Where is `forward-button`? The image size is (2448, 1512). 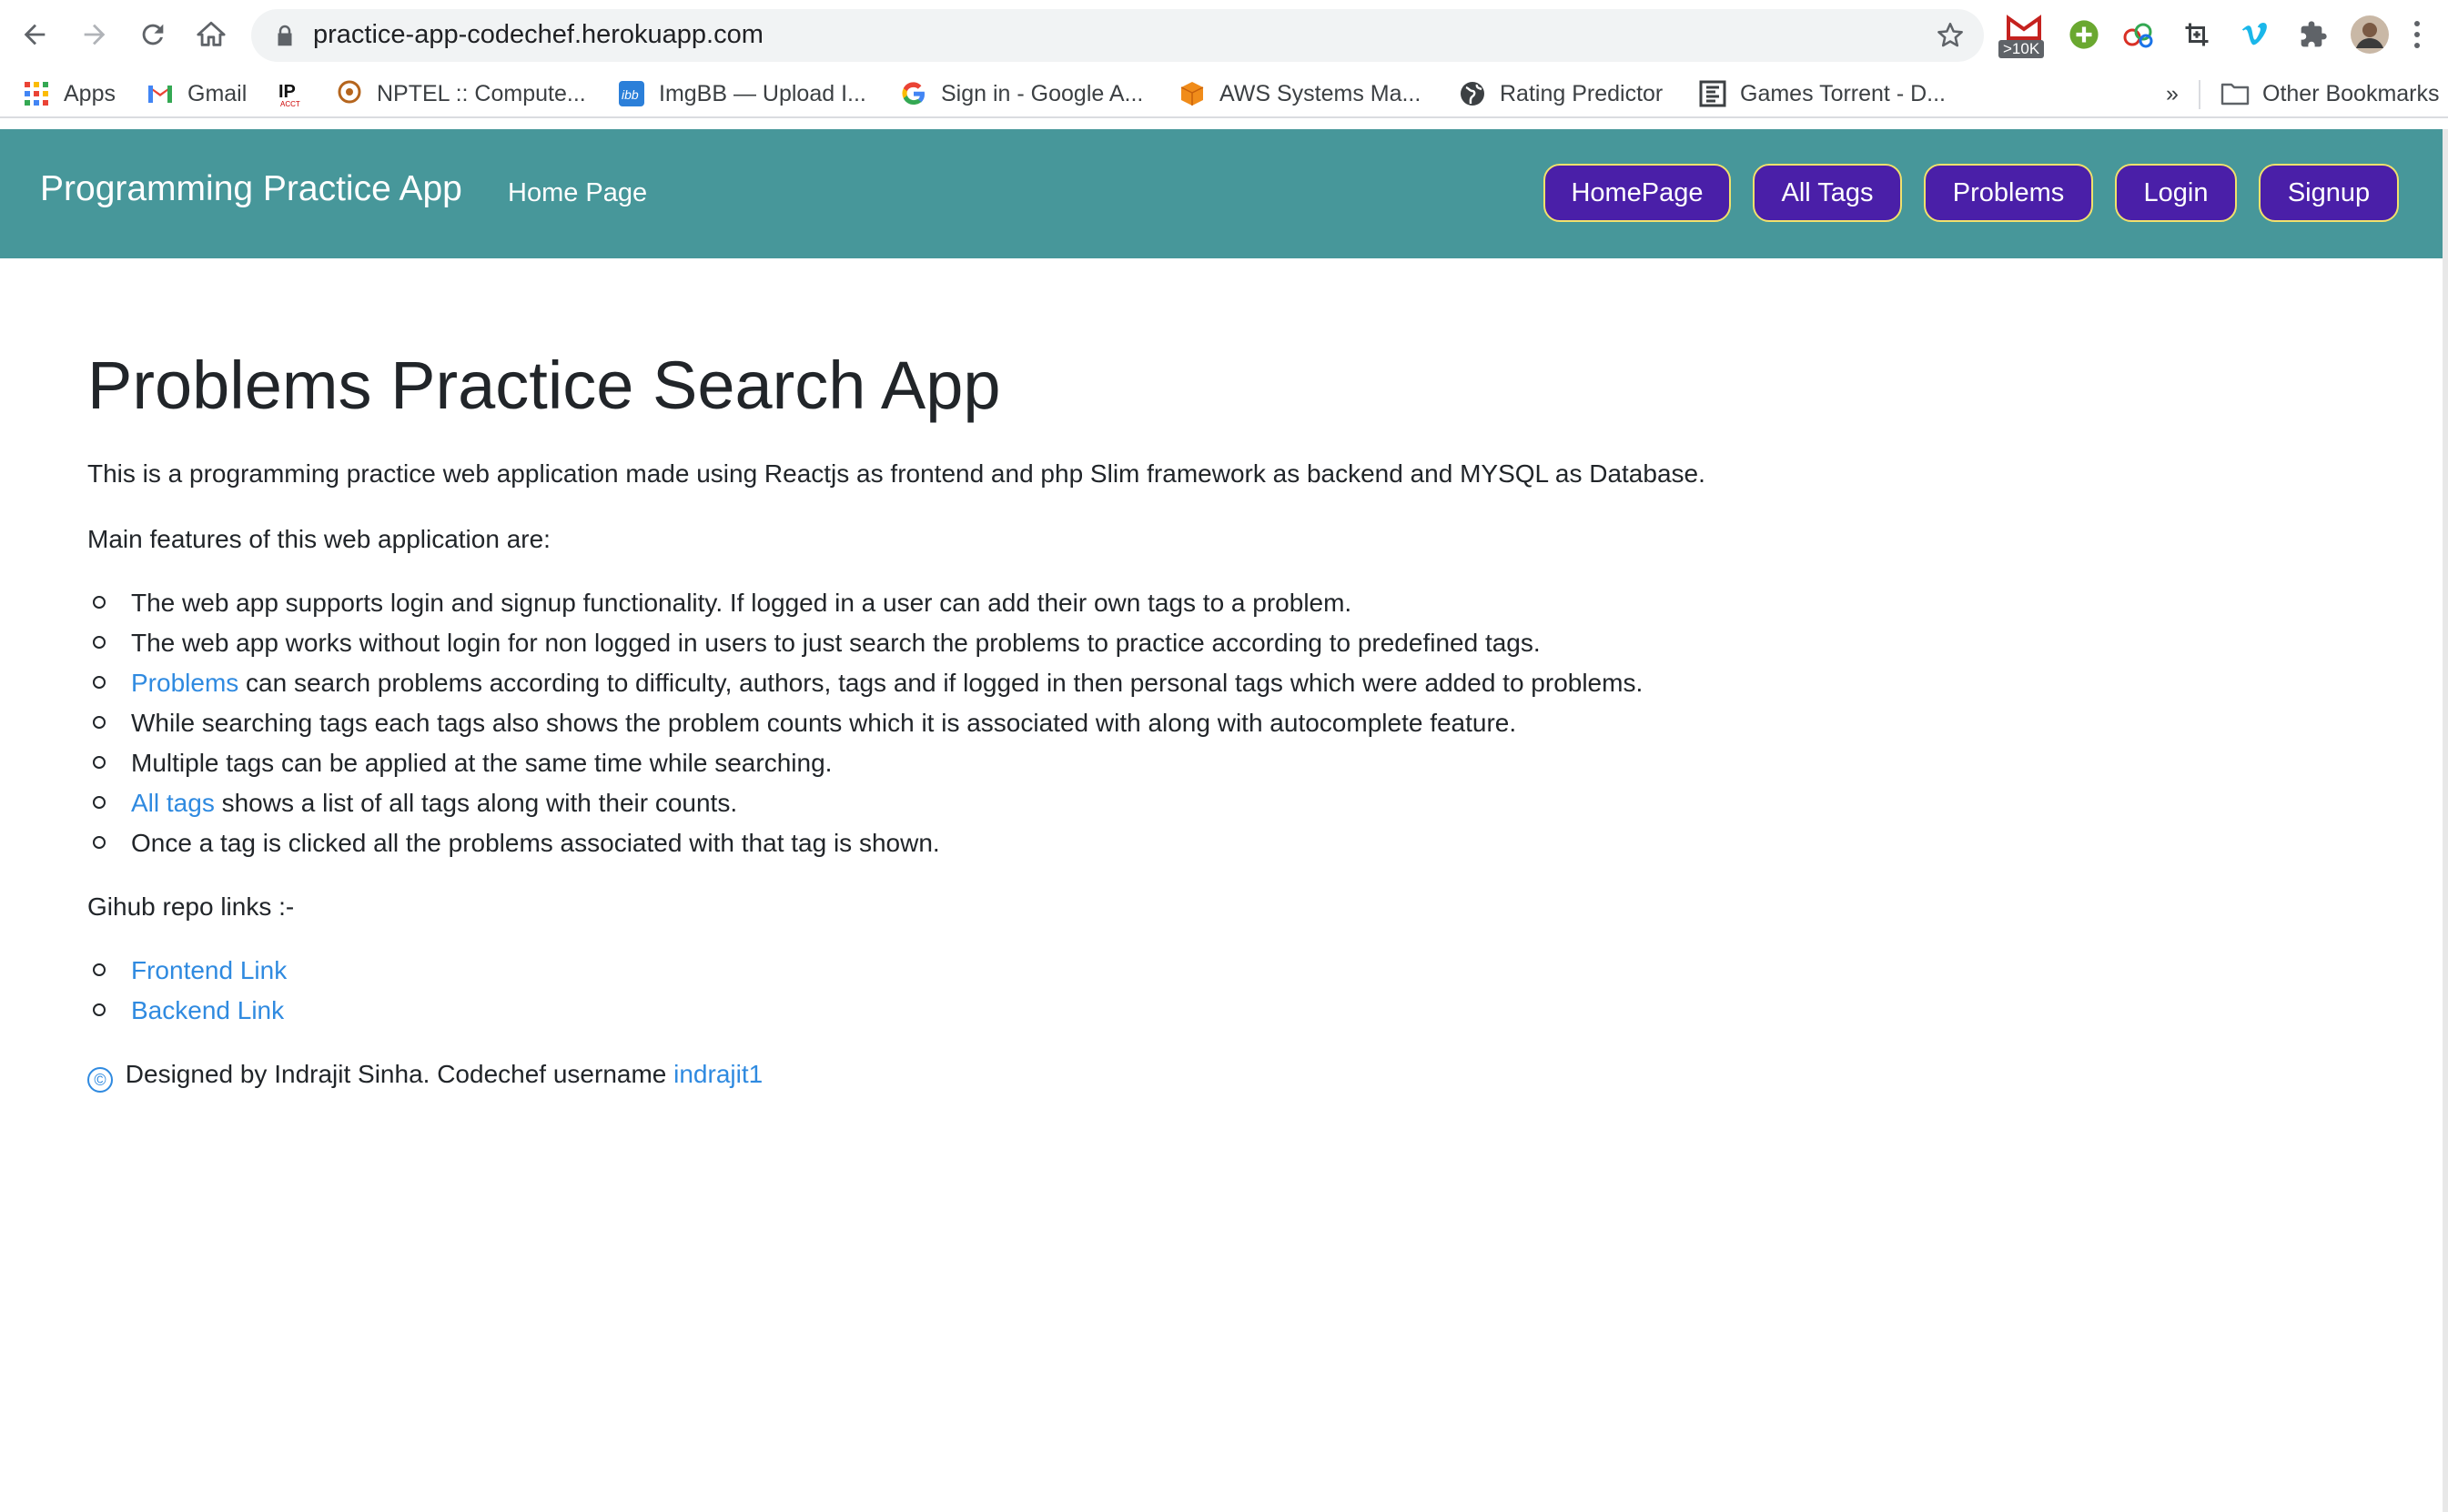
forward-button is located at coordinates (94, 35).